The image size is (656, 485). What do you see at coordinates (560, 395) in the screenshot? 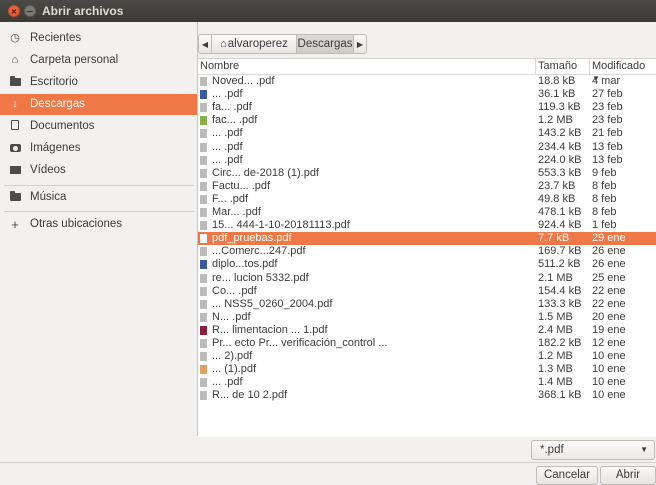
I see `file-size: 368.1 kB` at bounding box center [560, 395].